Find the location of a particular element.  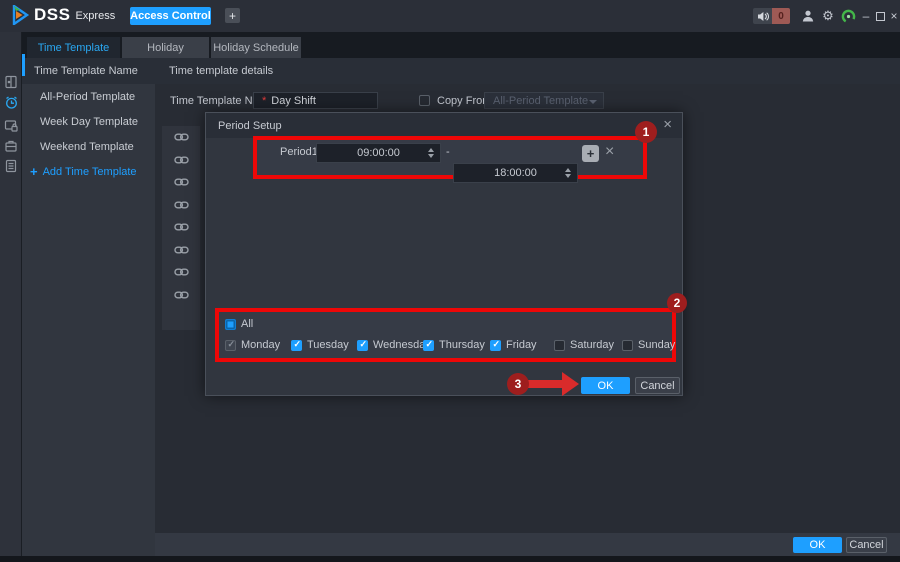

door-access-icon is located at coordinates (11, 82).